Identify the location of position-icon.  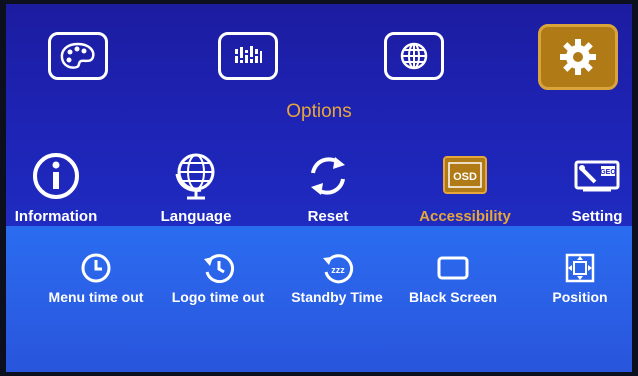
(580, 268).